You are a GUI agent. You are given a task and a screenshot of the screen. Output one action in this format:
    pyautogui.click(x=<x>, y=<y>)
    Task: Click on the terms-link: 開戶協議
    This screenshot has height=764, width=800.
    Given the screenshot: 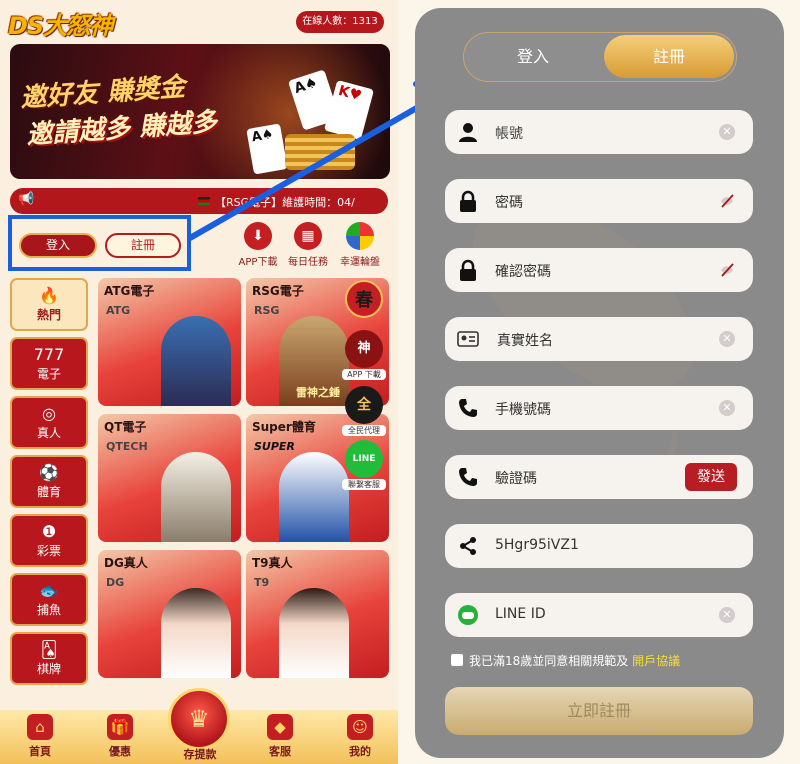 What is the action you would take?
    pyautogui.click(x=656, y=661)
    